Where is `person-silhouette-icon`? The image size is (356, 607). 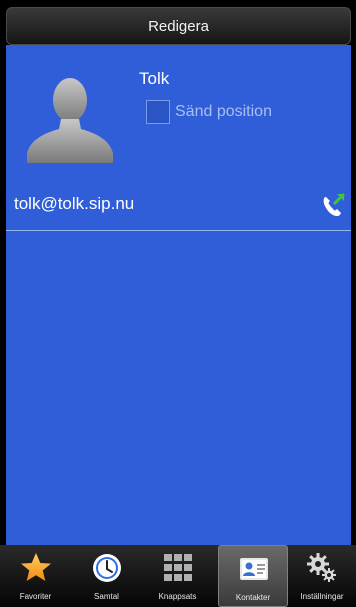
person-silhouette-icon is located at coordinates (70, 115).